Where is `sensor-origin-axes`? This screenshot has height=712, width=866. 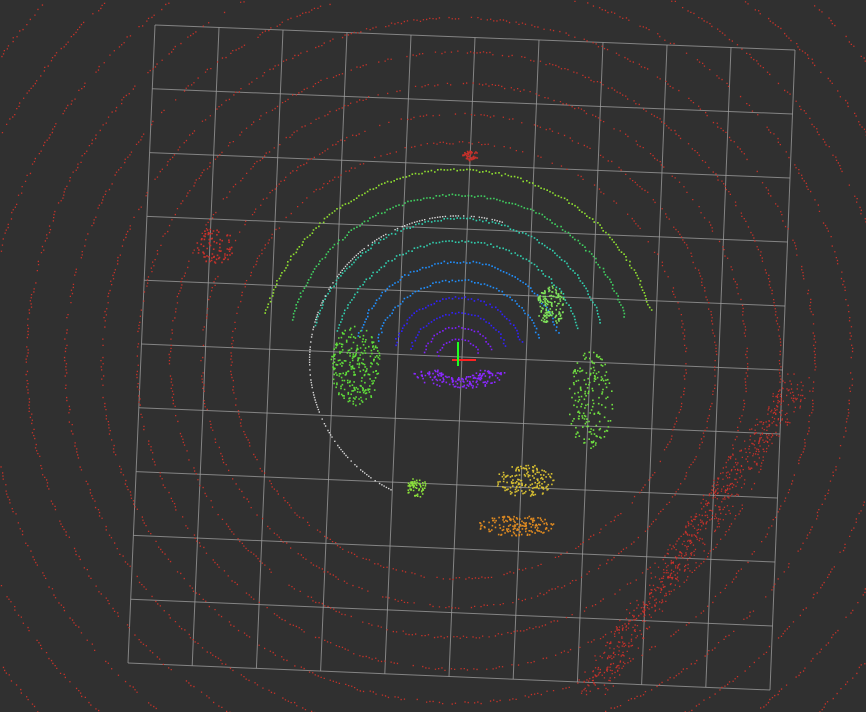
sensor-origin-axes is located at coordinates (464, 354).